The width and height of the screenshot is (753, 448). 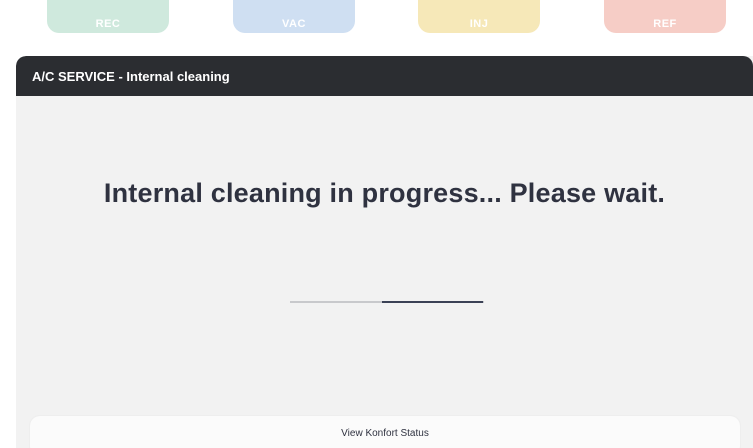 I want to click on tab-rec: REC, so click(x=108, y=16).